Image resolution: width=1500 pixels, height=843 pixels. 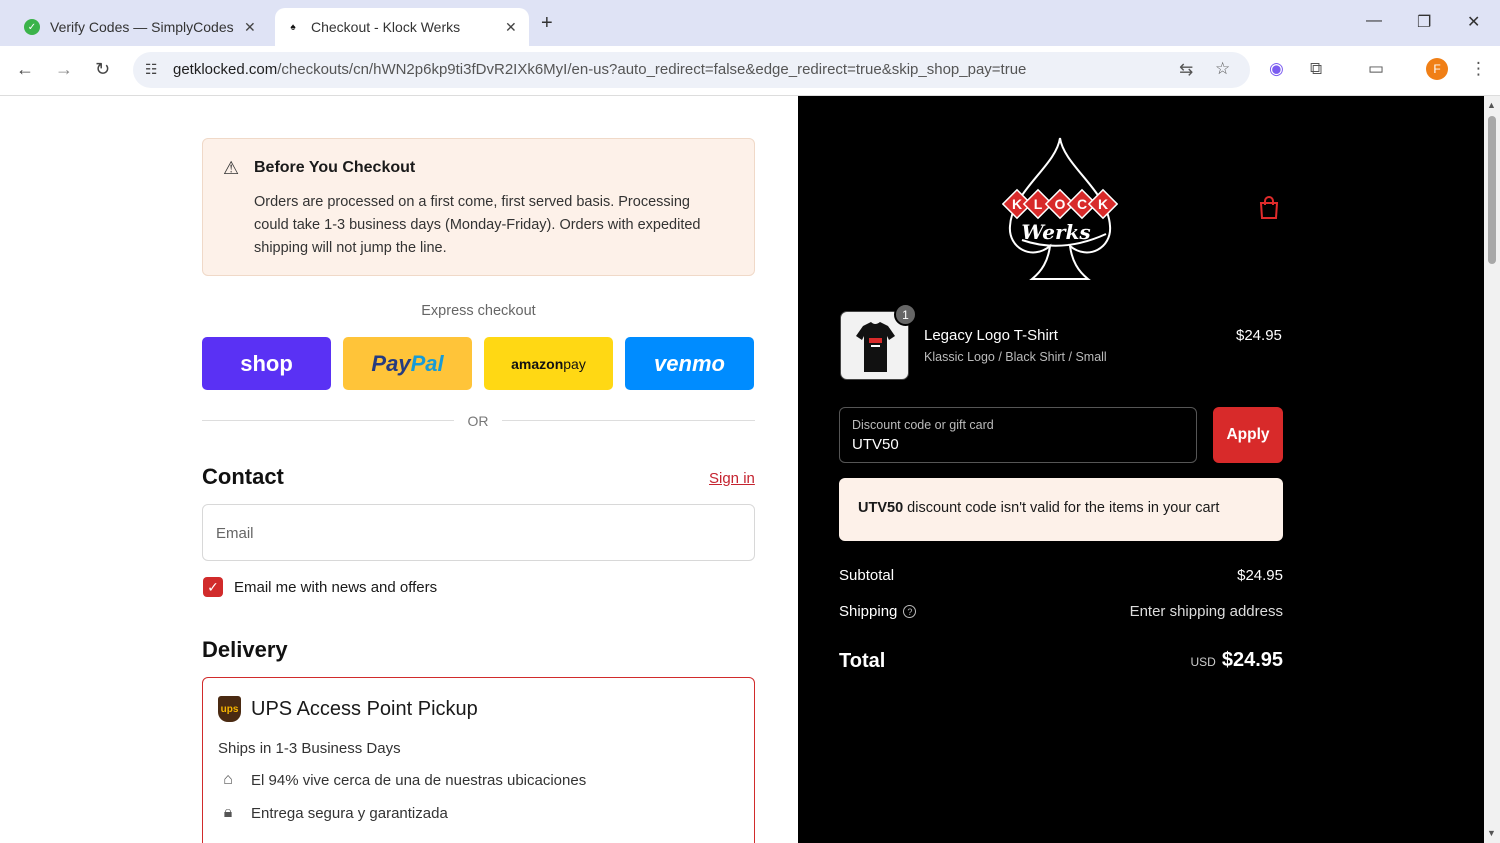 I want to click on product-name: Legacy Logo T-Shirt, so click(x=991, y=335).